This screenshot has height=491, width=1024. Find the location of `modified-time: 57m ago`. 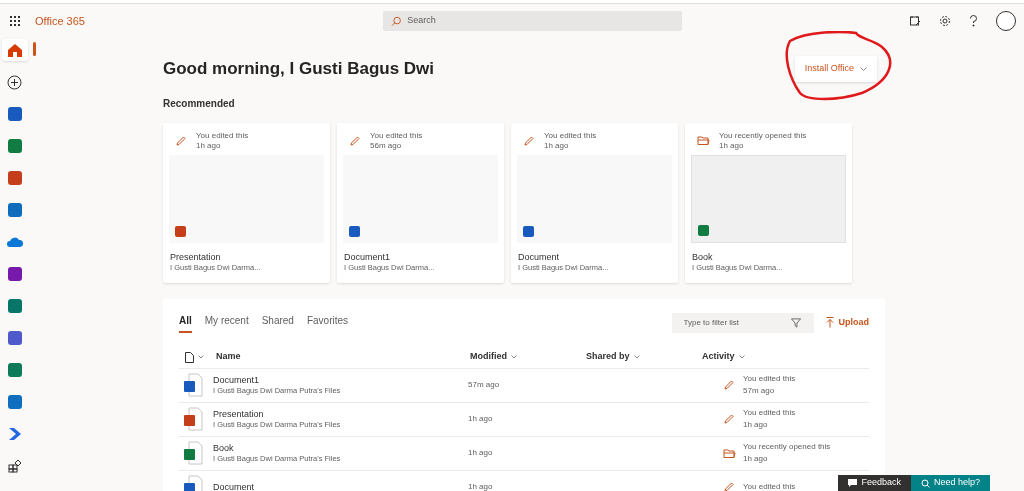

modified-time: 57m ago is located at coordinates (484, 385).